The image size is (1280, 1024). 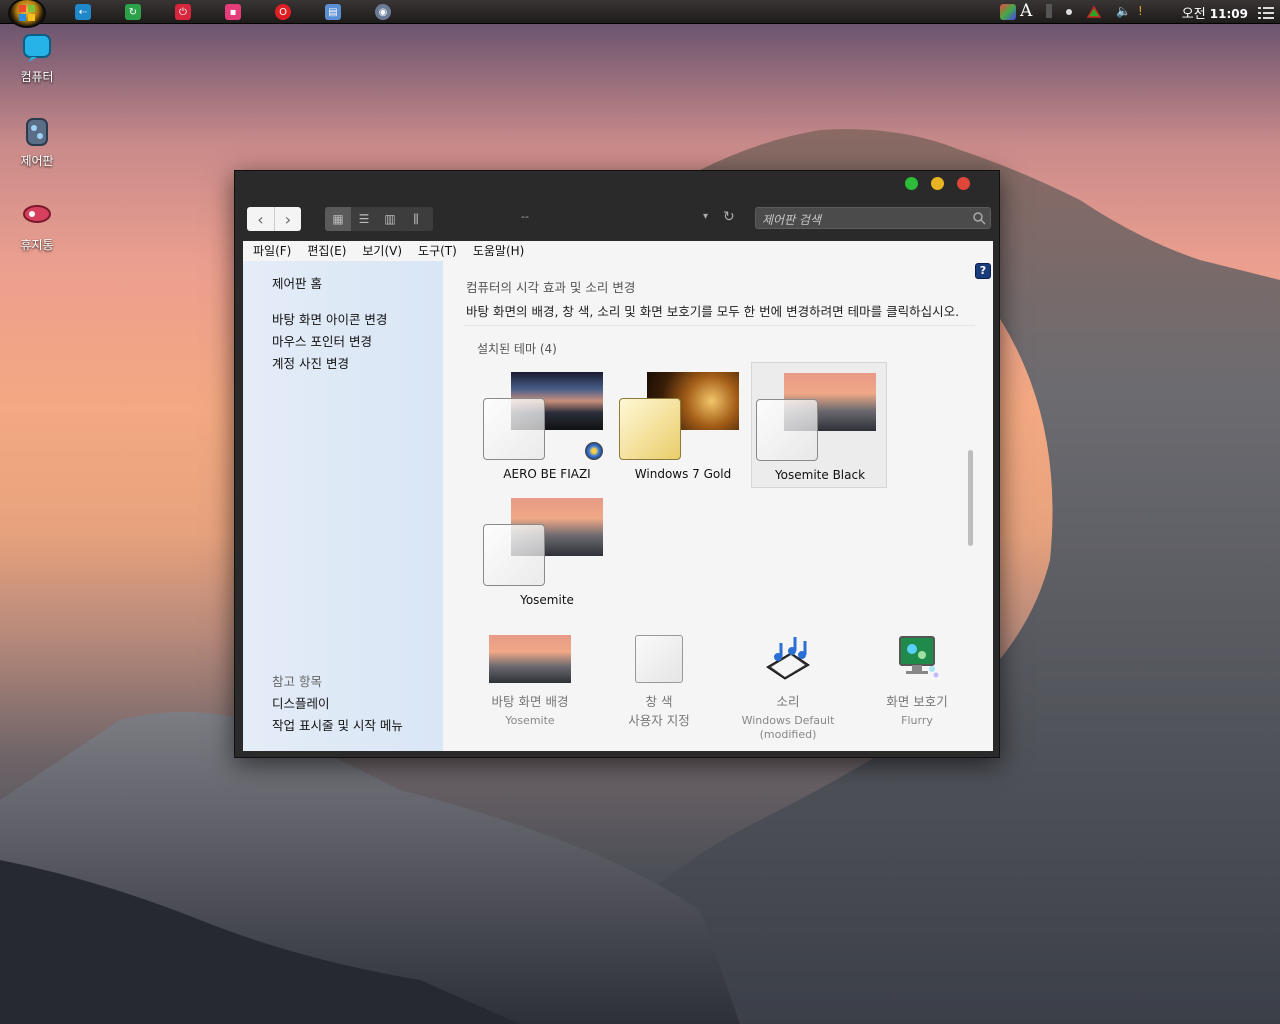 I want to click on setting-label: 바탕 화면 배경, so click(x=530, y=701).